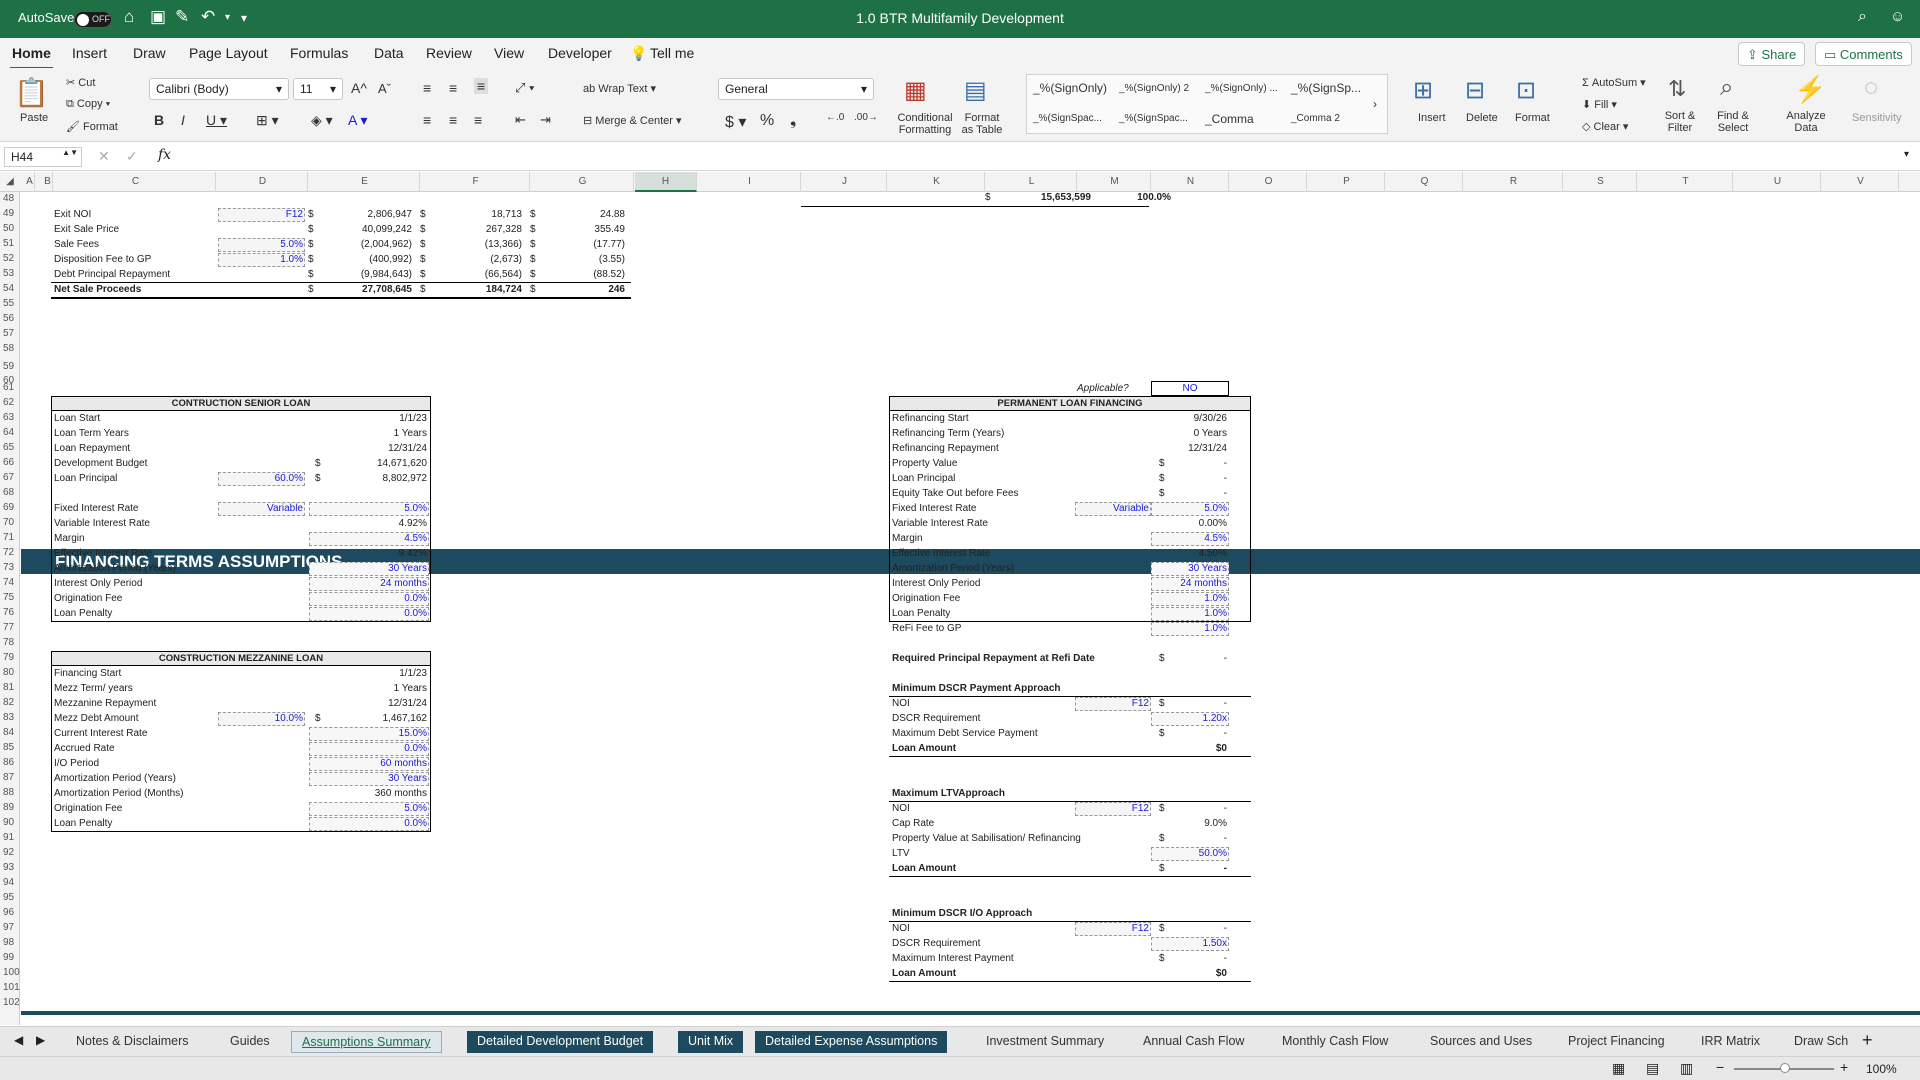 The height and width of the screenshot is (1080, 1920). I want to click on font-shrink-icon: Aˇ, so click(384, 88).